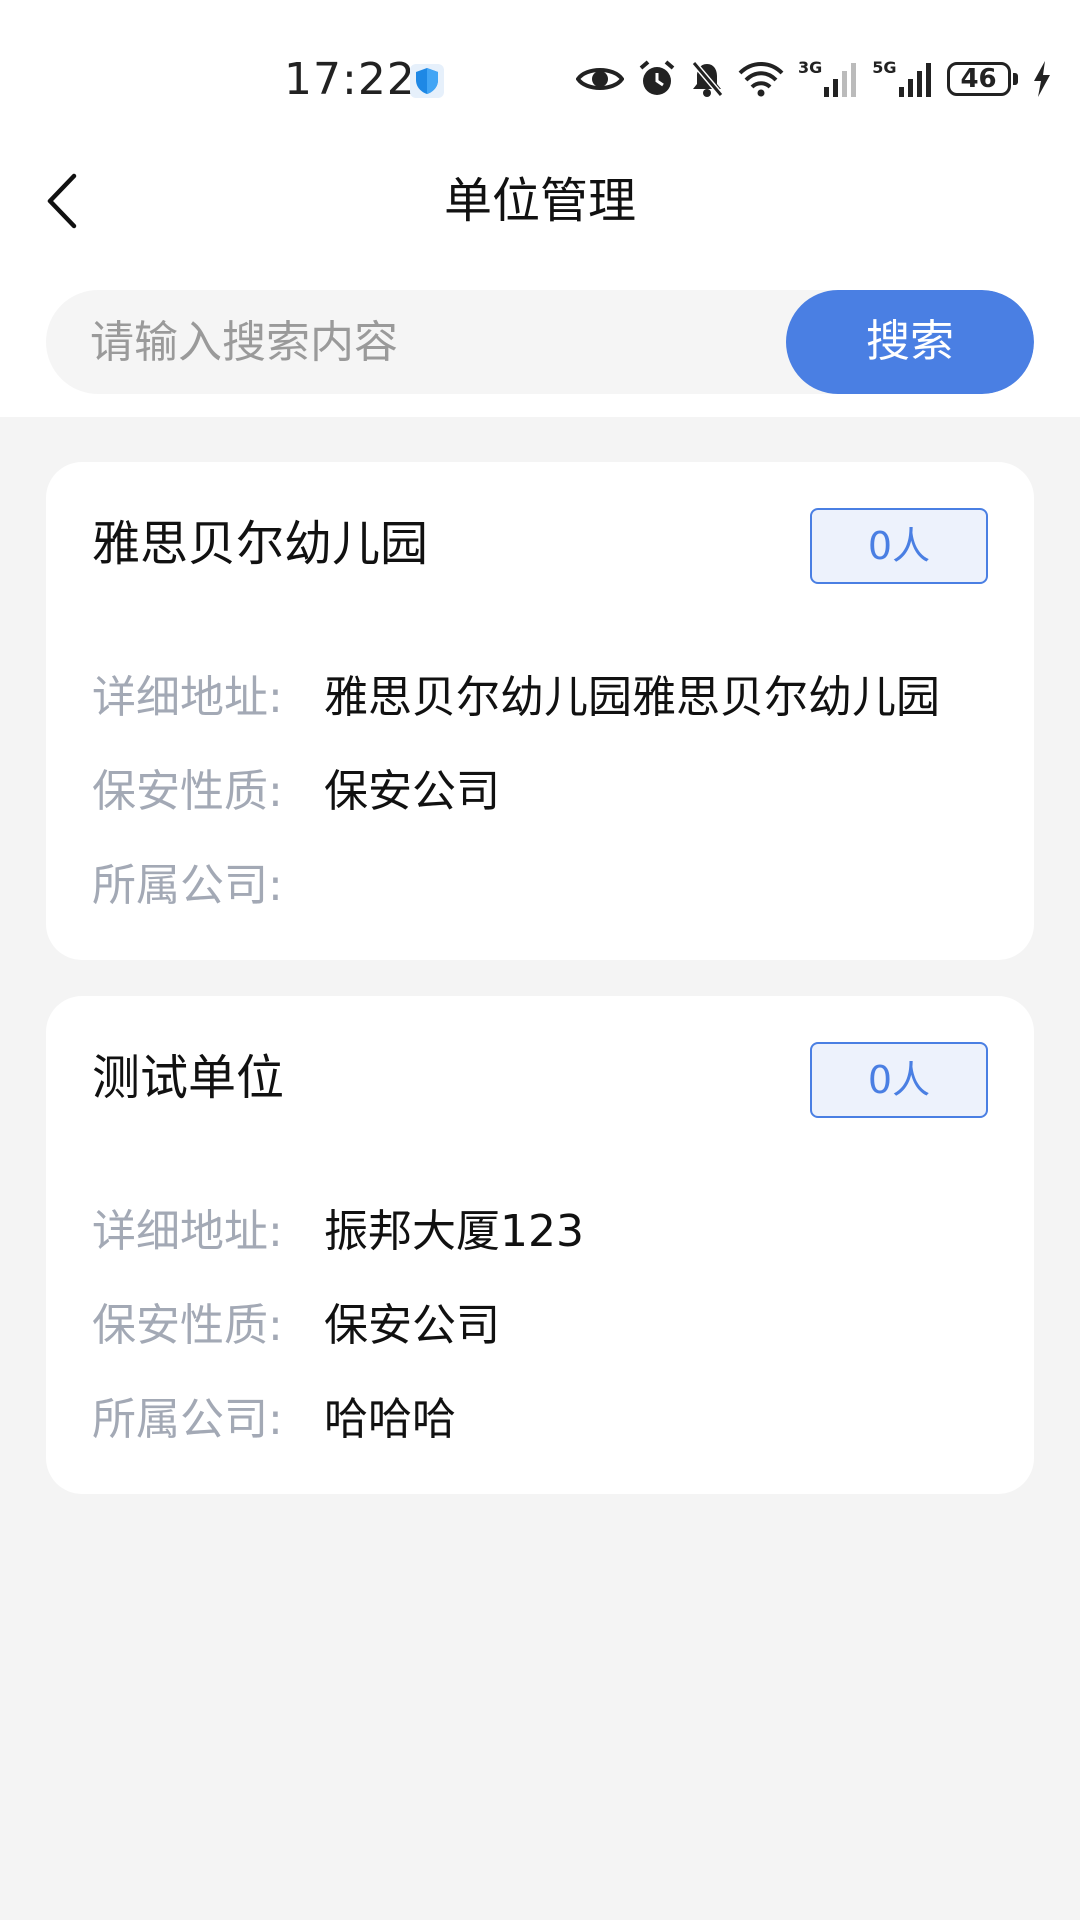 Image resolution: width=1080 pixels, height=1920 pixels. What do you see at coordinates (910, 342) in the screenshot?
I see `search-button: 搜索` at bounding box center [910, 342].